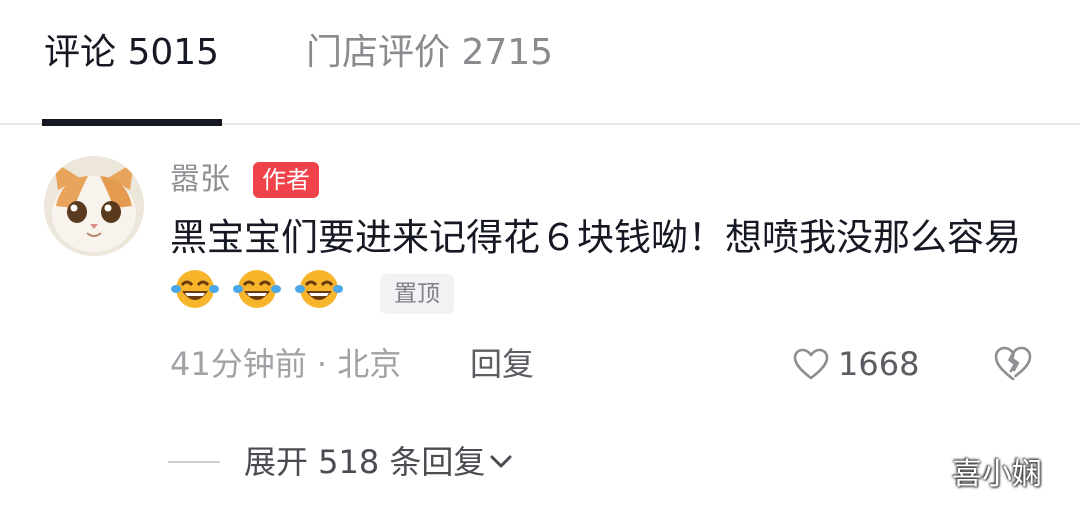 The width and height of the screenshot is (1080, 515). I want to click on username: 嚣张, so click(200, 180).